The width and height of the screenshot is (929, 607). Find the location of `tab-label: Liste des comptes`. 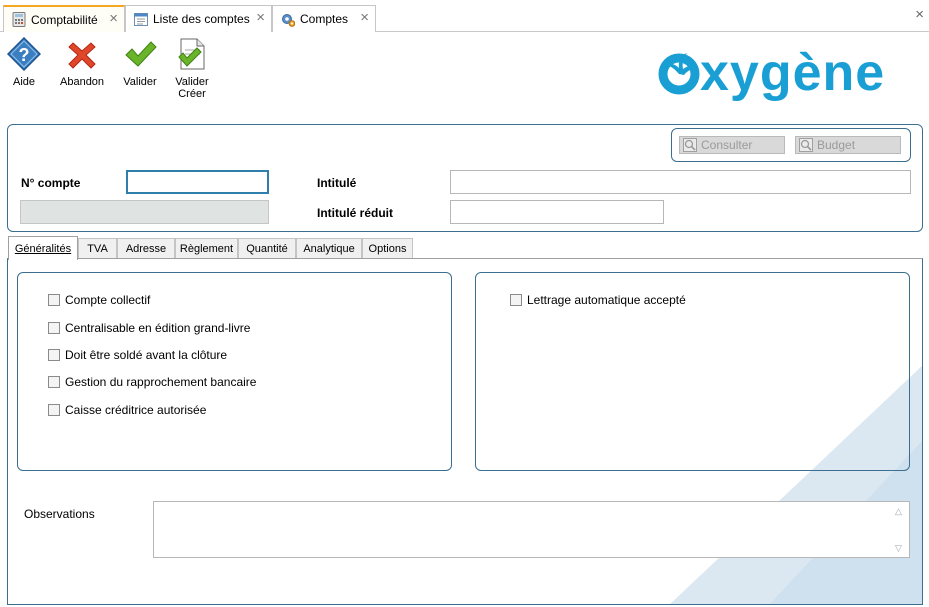

tab-label: Liste des comptes is located at coordinates (201, 19).